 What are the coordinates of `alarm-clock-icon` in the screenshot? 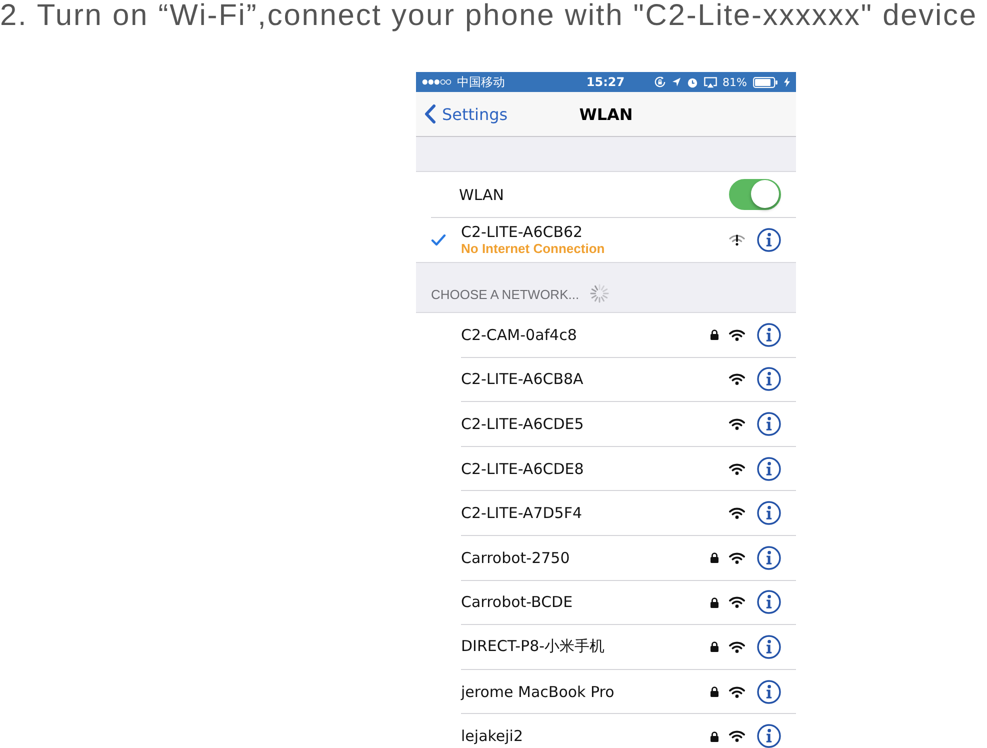 It's located at (692, 82).